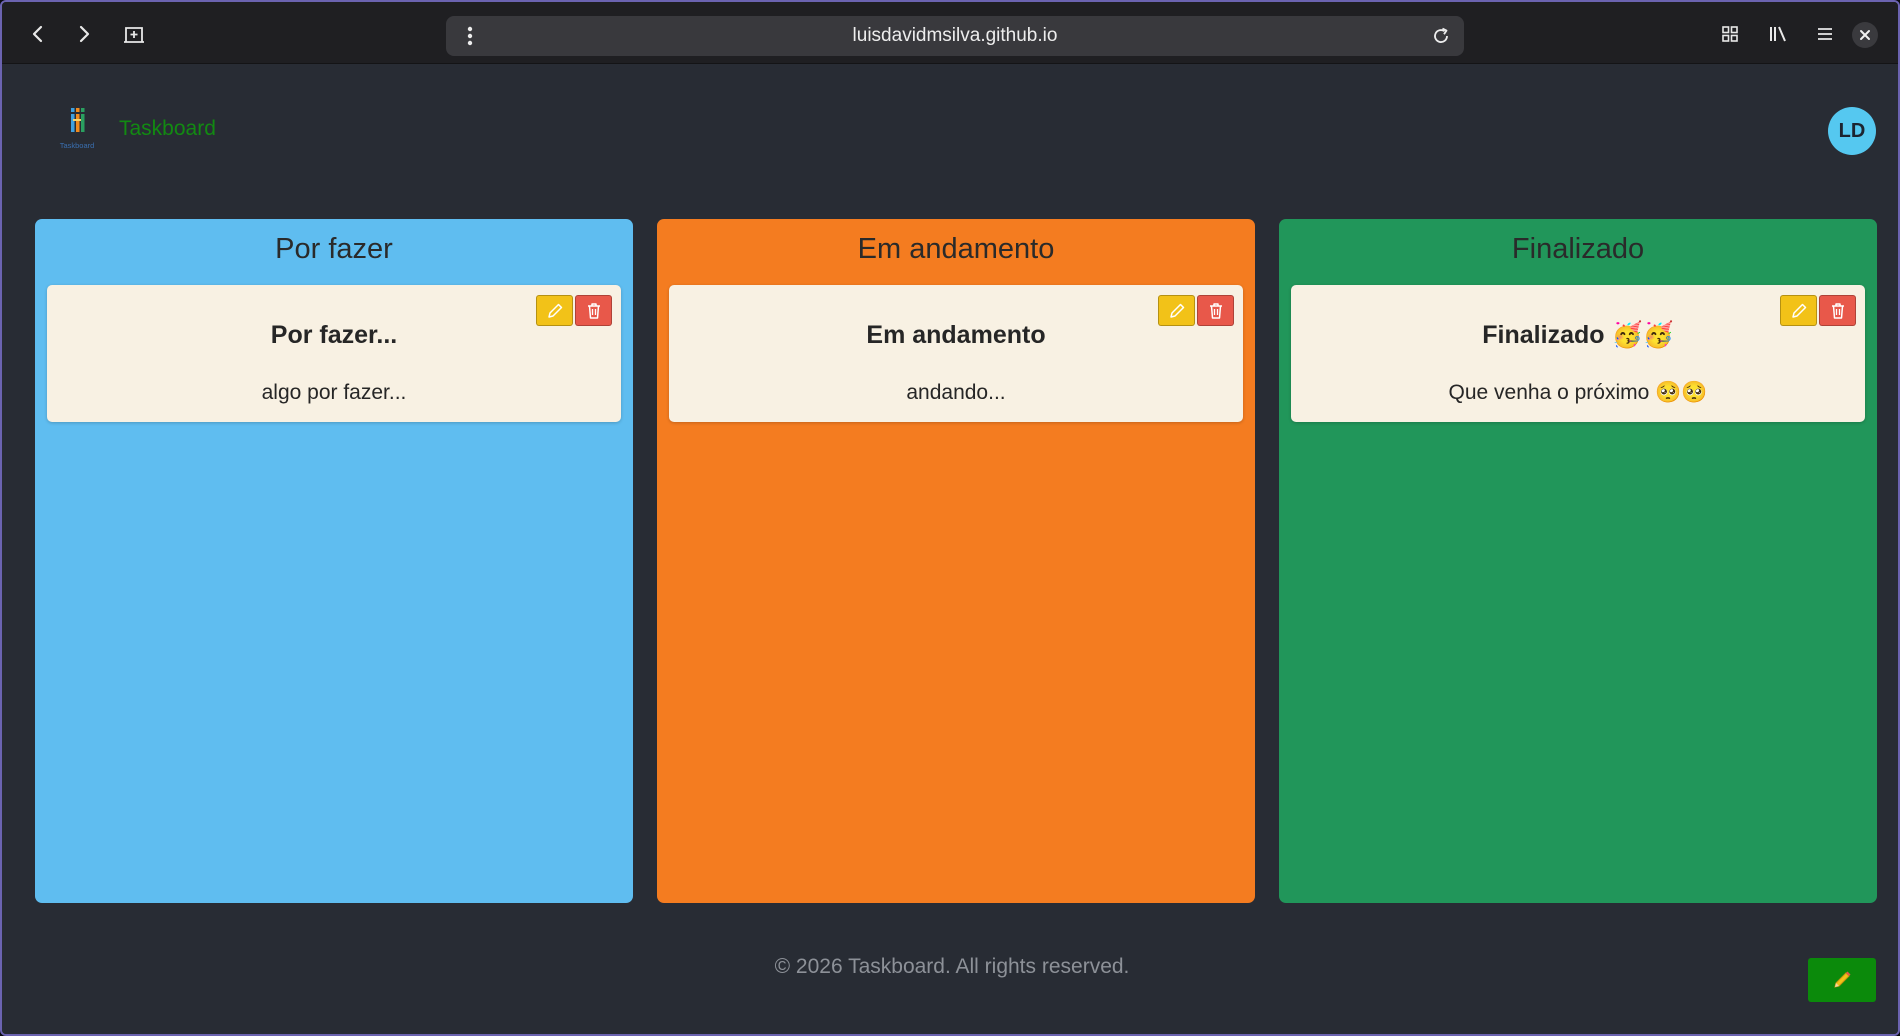 The image size is (1900, 1036). Describe the element at coordinates (470, 36) in the screenshot. I see `kebab-menu-icon` at that location.